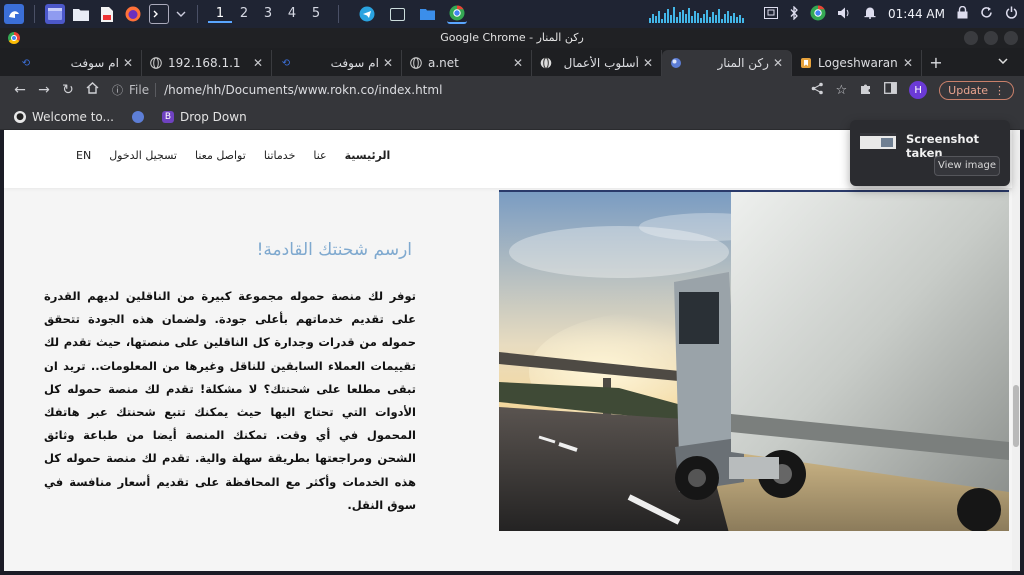 The width and height of the screenshot is (1024, 575). Describe the element at coordinates (857, 63) in the screenshot. I see `tab-logeshwaran: Logeshwaran.o ✕` at that location.